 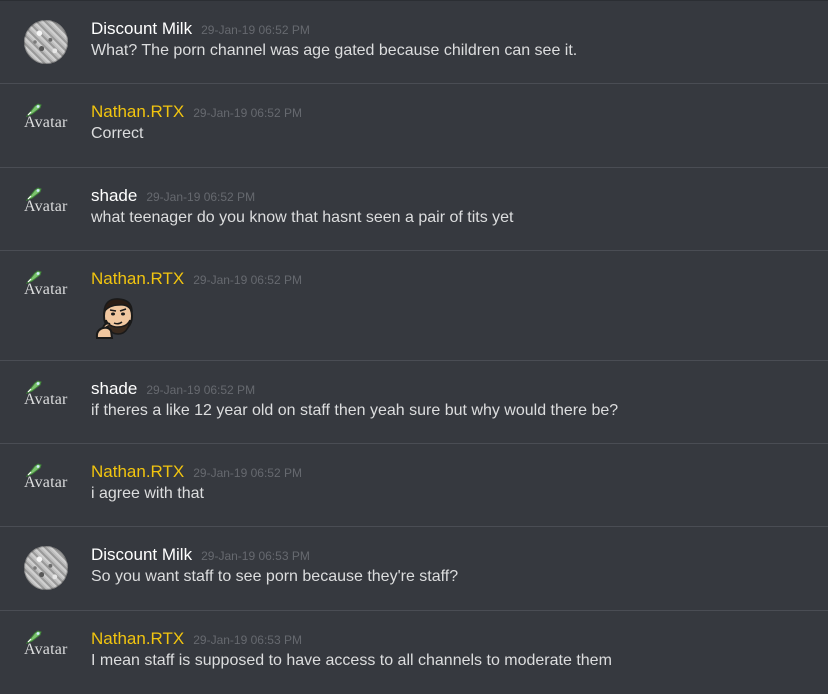 I want to click on message-content: Nathan.RTX 29-Jan-19 06:52 PM Correct, so click(x=454, y=122).